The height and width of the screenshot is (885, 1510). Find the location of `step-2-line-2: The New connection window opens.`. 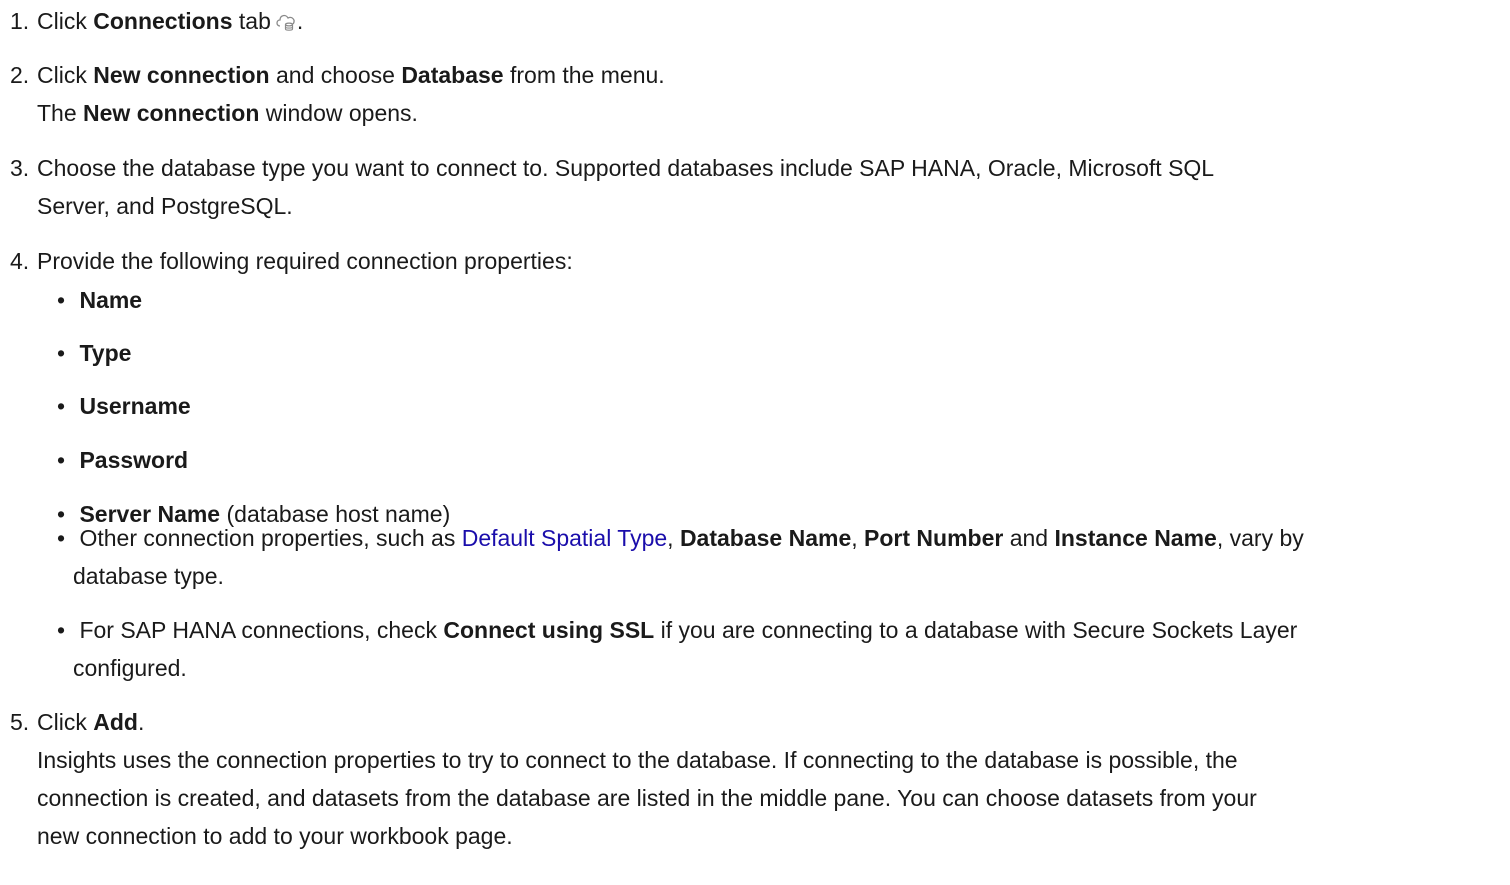

step-2-line-2: The New connection window opens. is located at coordinates (227, 113).